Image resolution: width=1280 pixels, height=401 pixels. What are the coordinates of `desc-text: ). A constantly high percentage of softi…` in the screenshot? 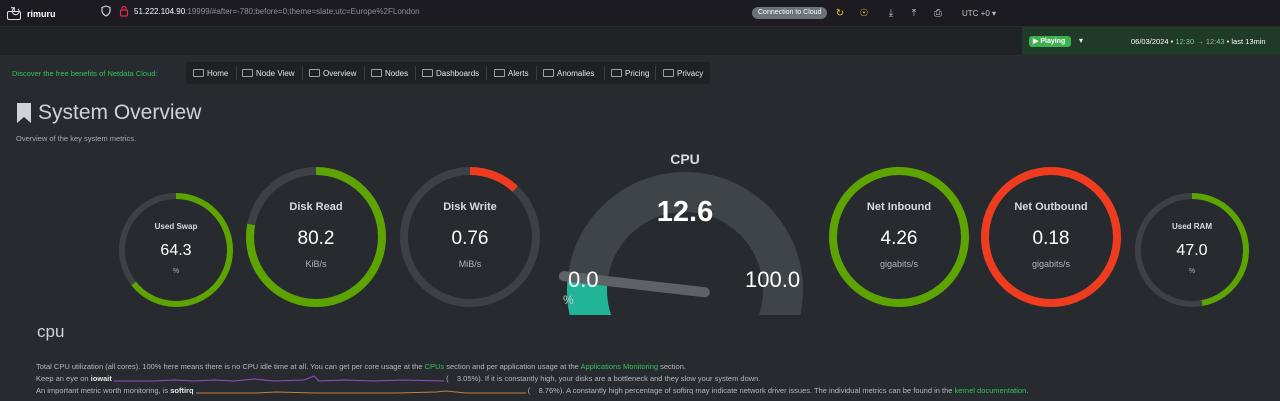 It's located at (757, 390).